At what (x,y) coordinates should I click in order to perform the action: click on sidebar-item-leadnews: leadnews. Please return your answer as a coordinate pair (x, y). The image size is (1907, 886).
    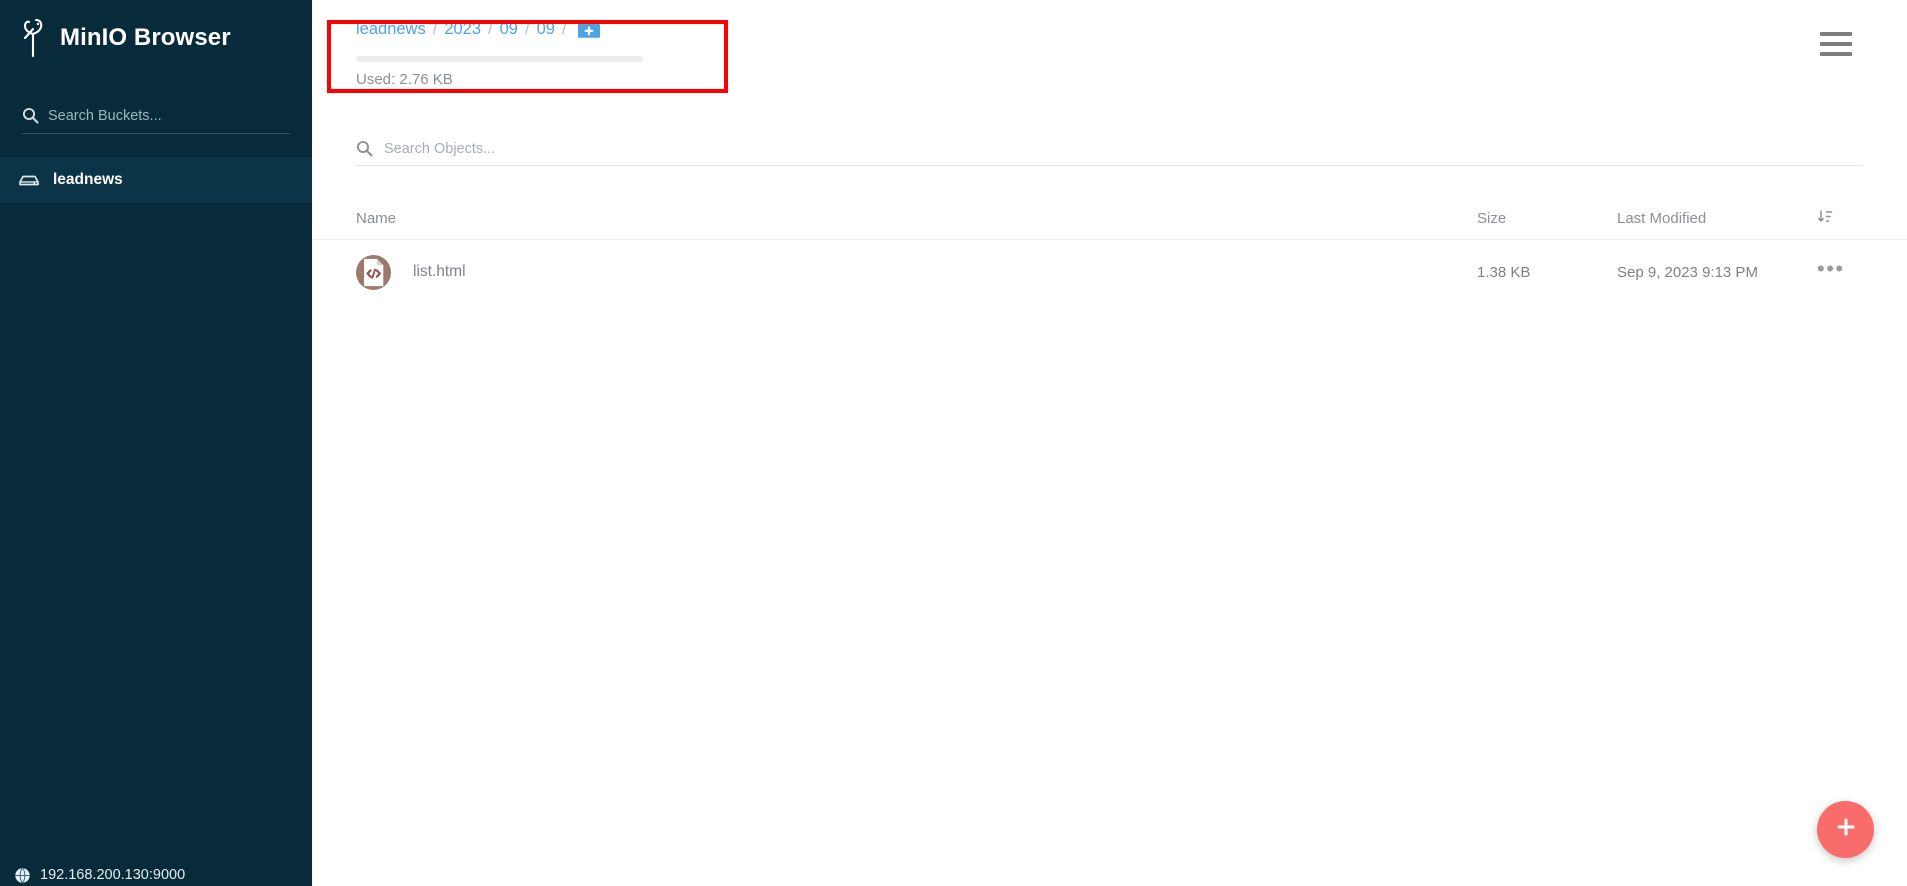
    Looking at the image, I should click on (156, 180).